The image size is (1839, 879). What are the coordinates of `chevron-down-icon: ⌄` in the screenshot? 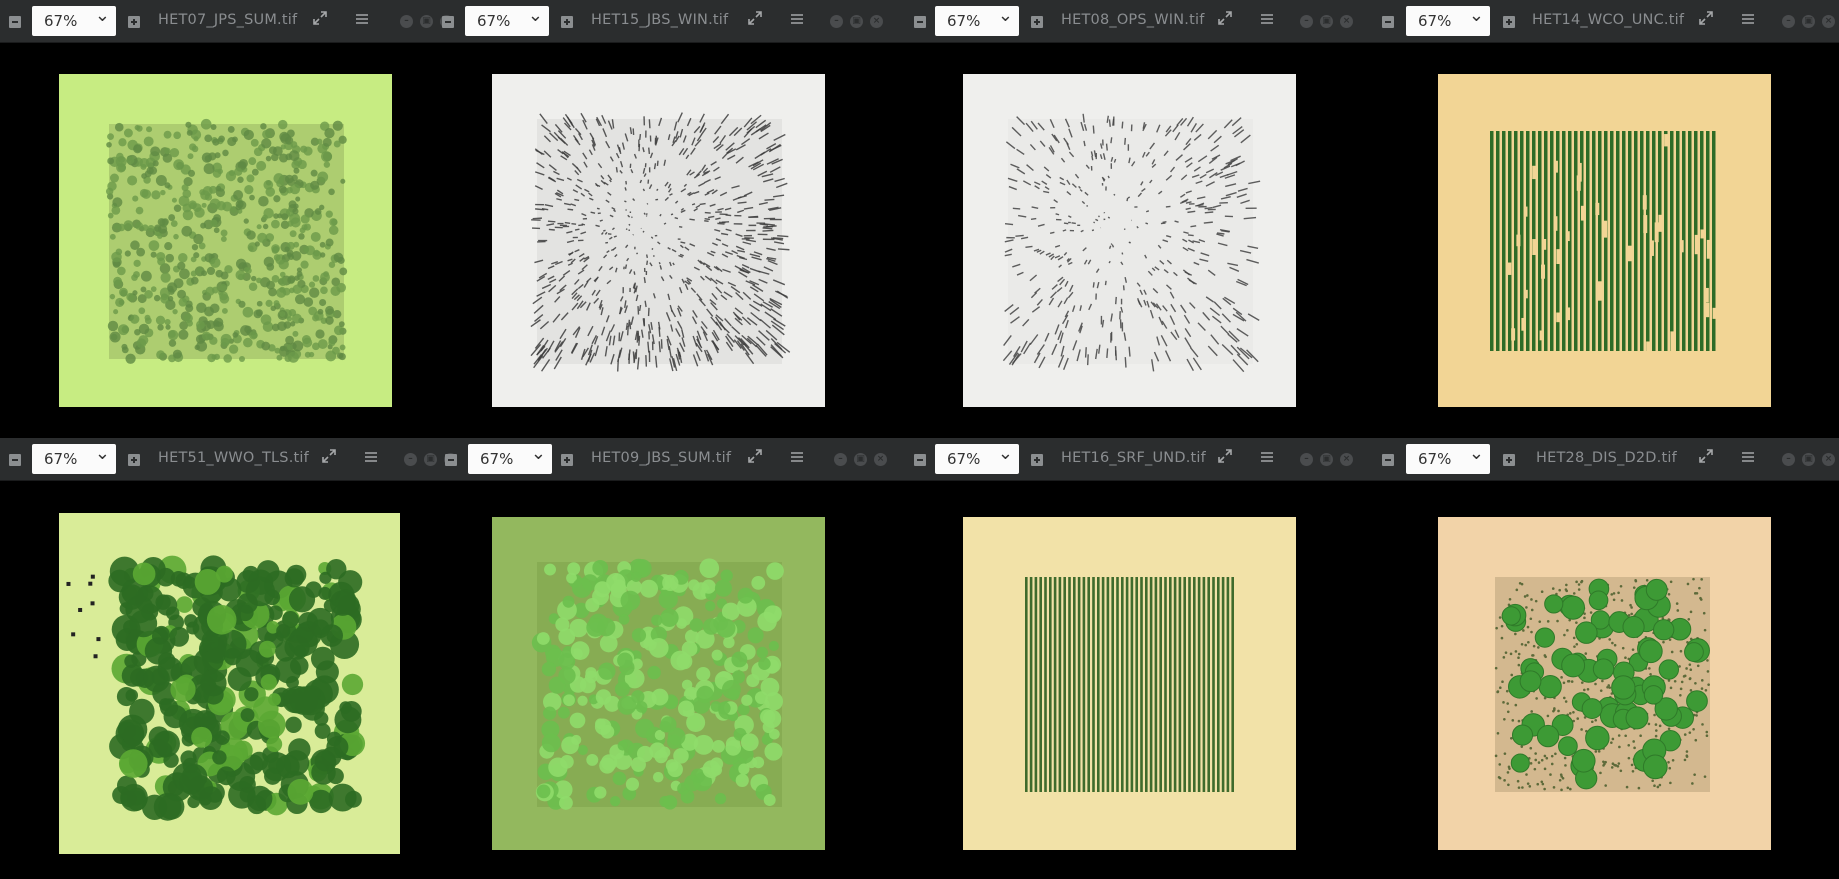 It's located at (102, 15).